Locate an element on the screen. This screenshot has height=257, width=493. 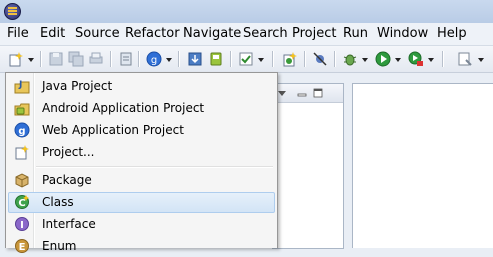
gwt-web-app-icon: g is located at coordinates (22, 130).